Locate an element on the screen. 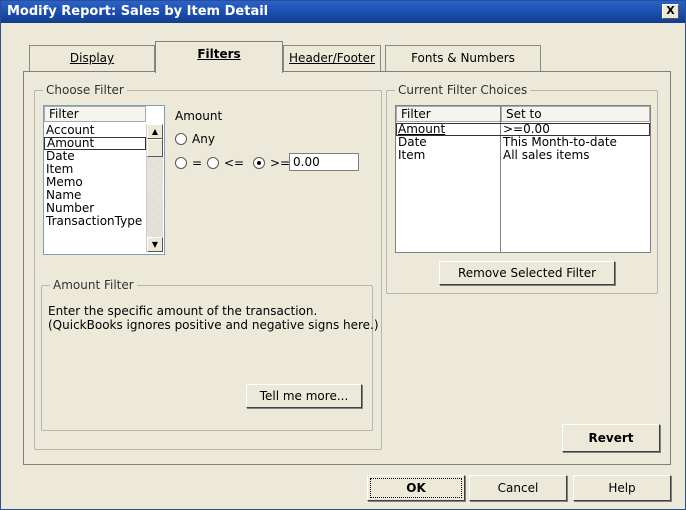 The image size is (686, 510). remove-selected-filter-button: Remove Selected Filter is located at coordinates (527, 273).